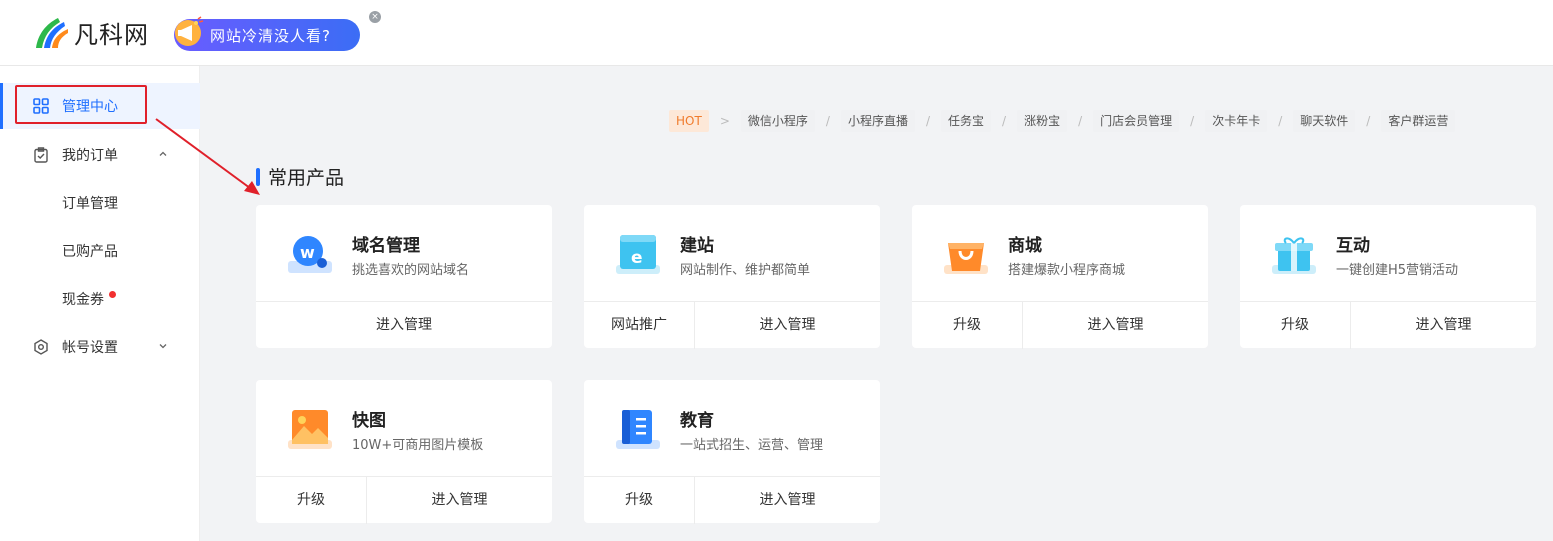 The height and width of the screenshot is (541, 1553). What do you see at coordinates (41, 106) in the screenshot?
I see `grid-icon` at bounding box center [41, 106].